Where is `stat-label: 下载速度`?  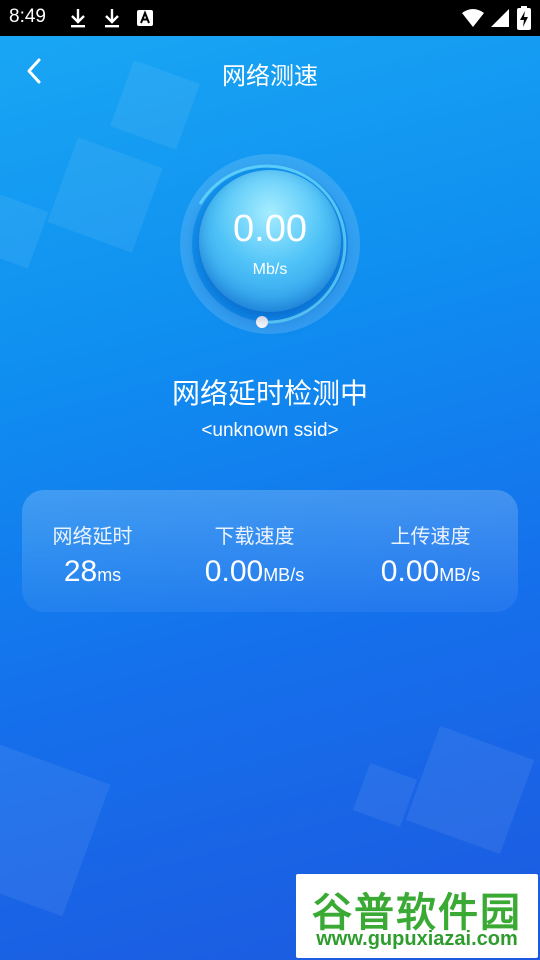 stat-label: 下载速度 is located at coordinates (254, 537).